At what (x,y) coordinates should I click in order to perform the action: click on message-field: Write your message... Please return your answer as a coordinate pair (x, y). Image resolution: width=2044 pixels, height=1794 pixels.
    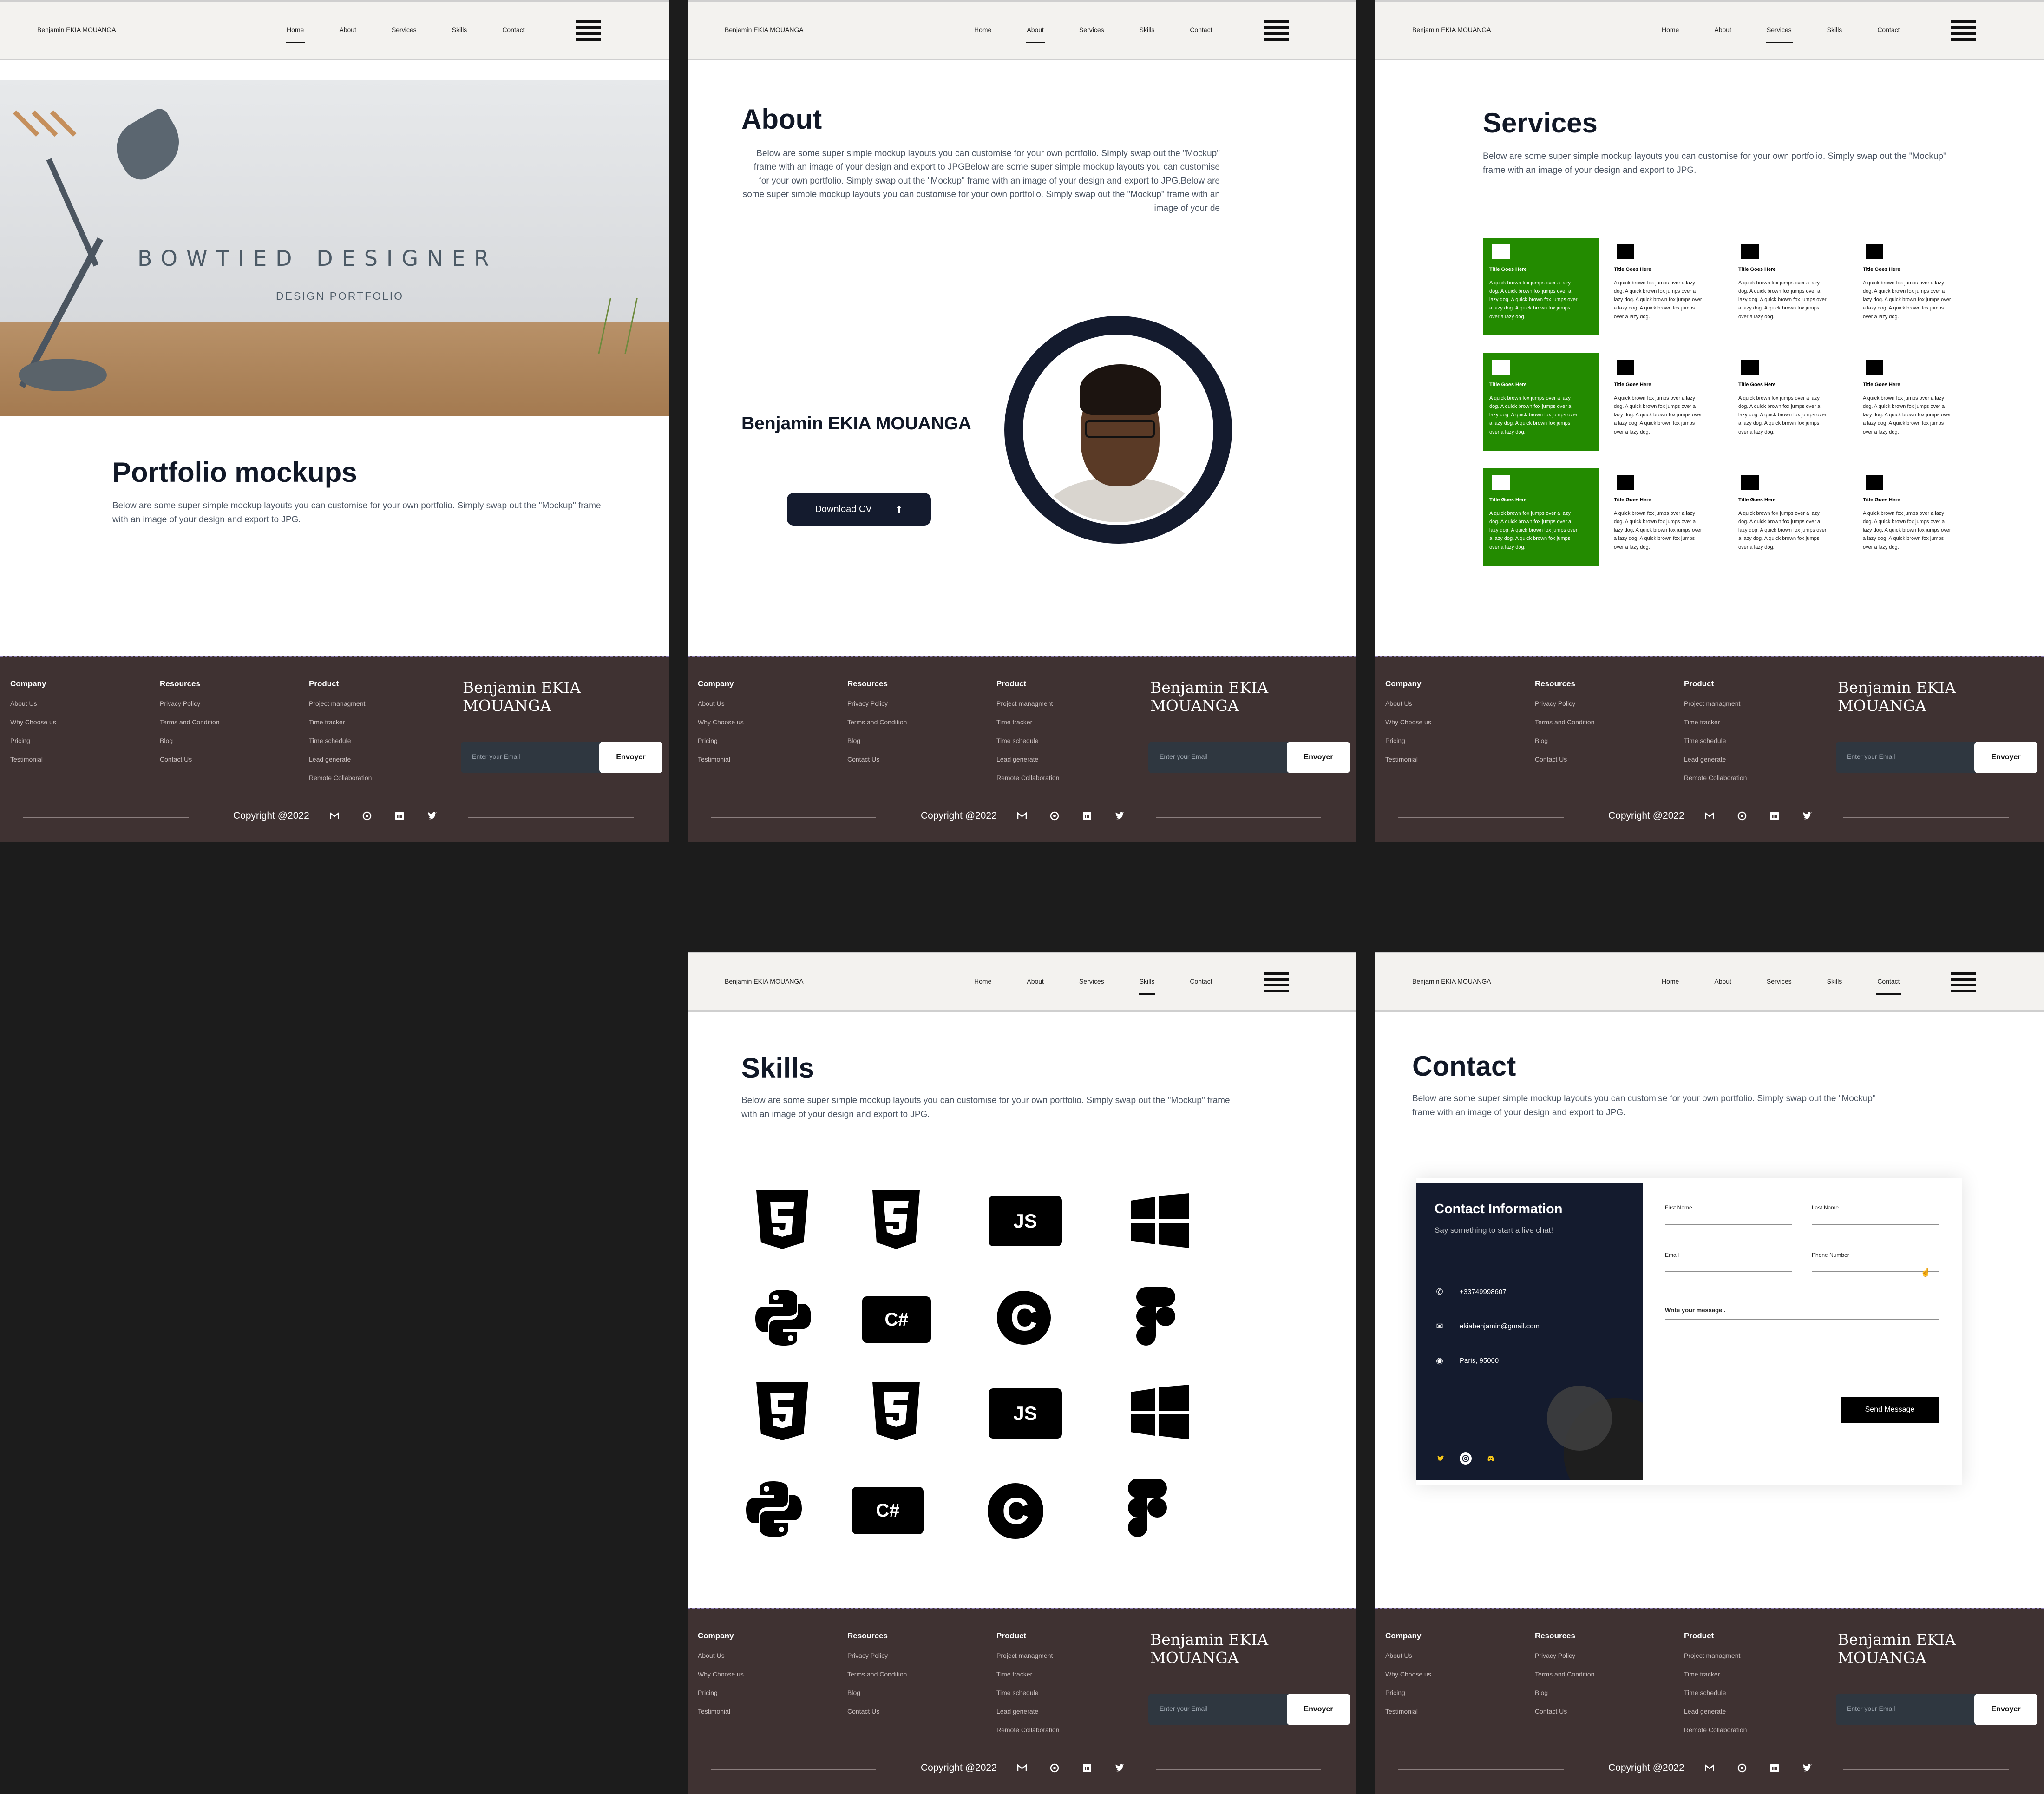
    Looking at the image, I should click on (1802, 1313).